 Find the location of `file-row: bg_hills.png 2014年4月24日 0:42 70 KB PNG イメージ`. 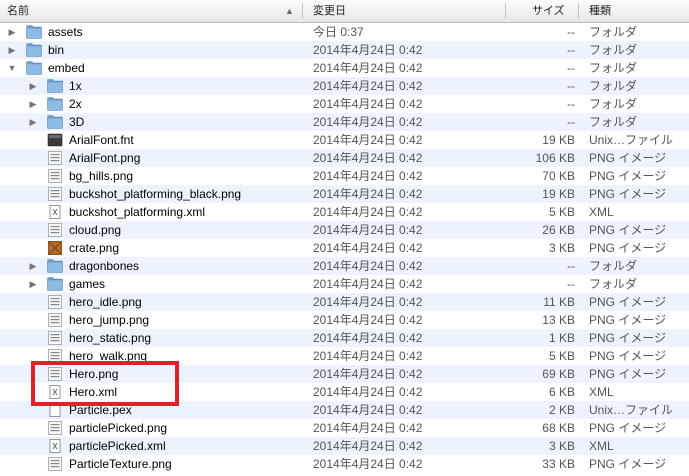

file-row: bg_hills.png 2014年4月24日 0:42 70 KB PNG イメージ is located at coordinates (344, 176).